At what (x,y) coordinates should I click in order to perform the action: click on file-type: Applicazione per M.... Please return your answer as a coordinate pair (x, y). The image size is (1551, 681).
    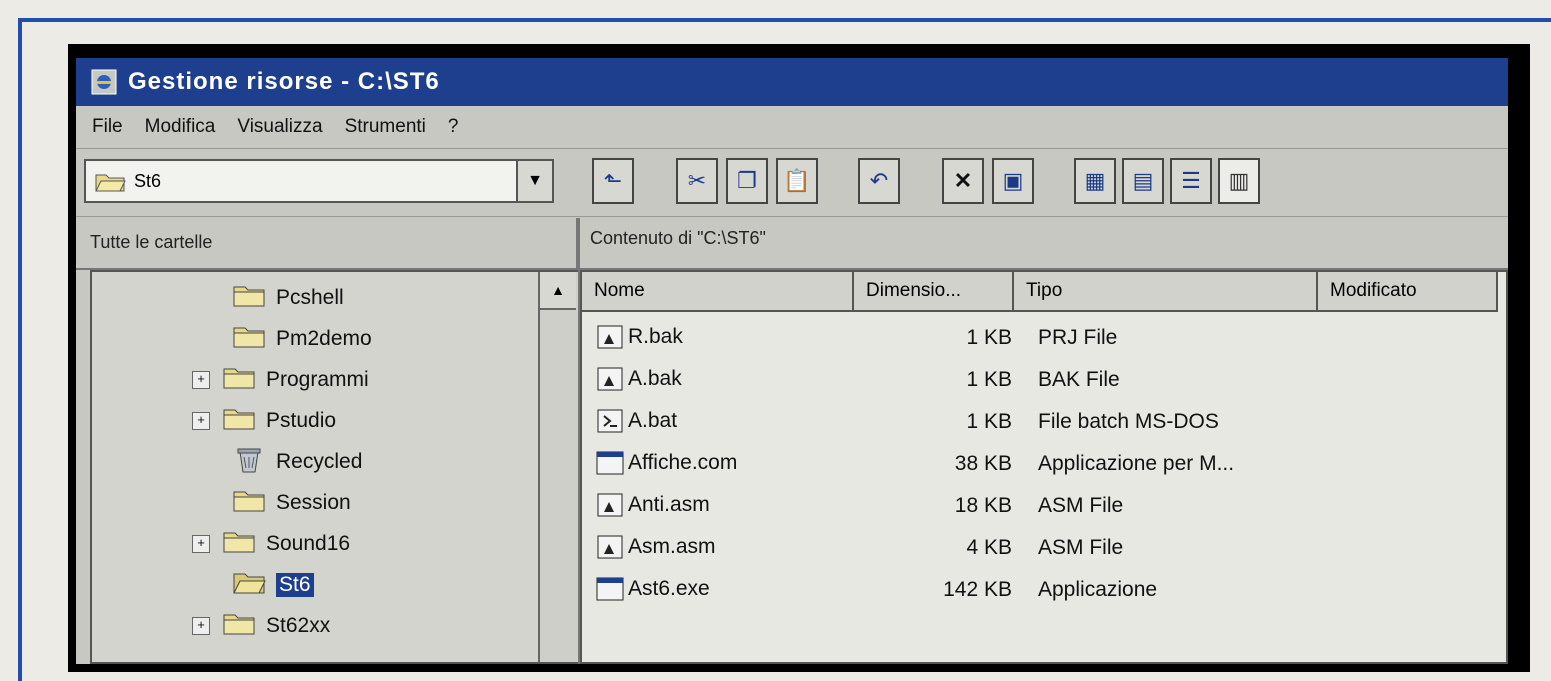
    Looking at the image, I should click on (1136, 463).